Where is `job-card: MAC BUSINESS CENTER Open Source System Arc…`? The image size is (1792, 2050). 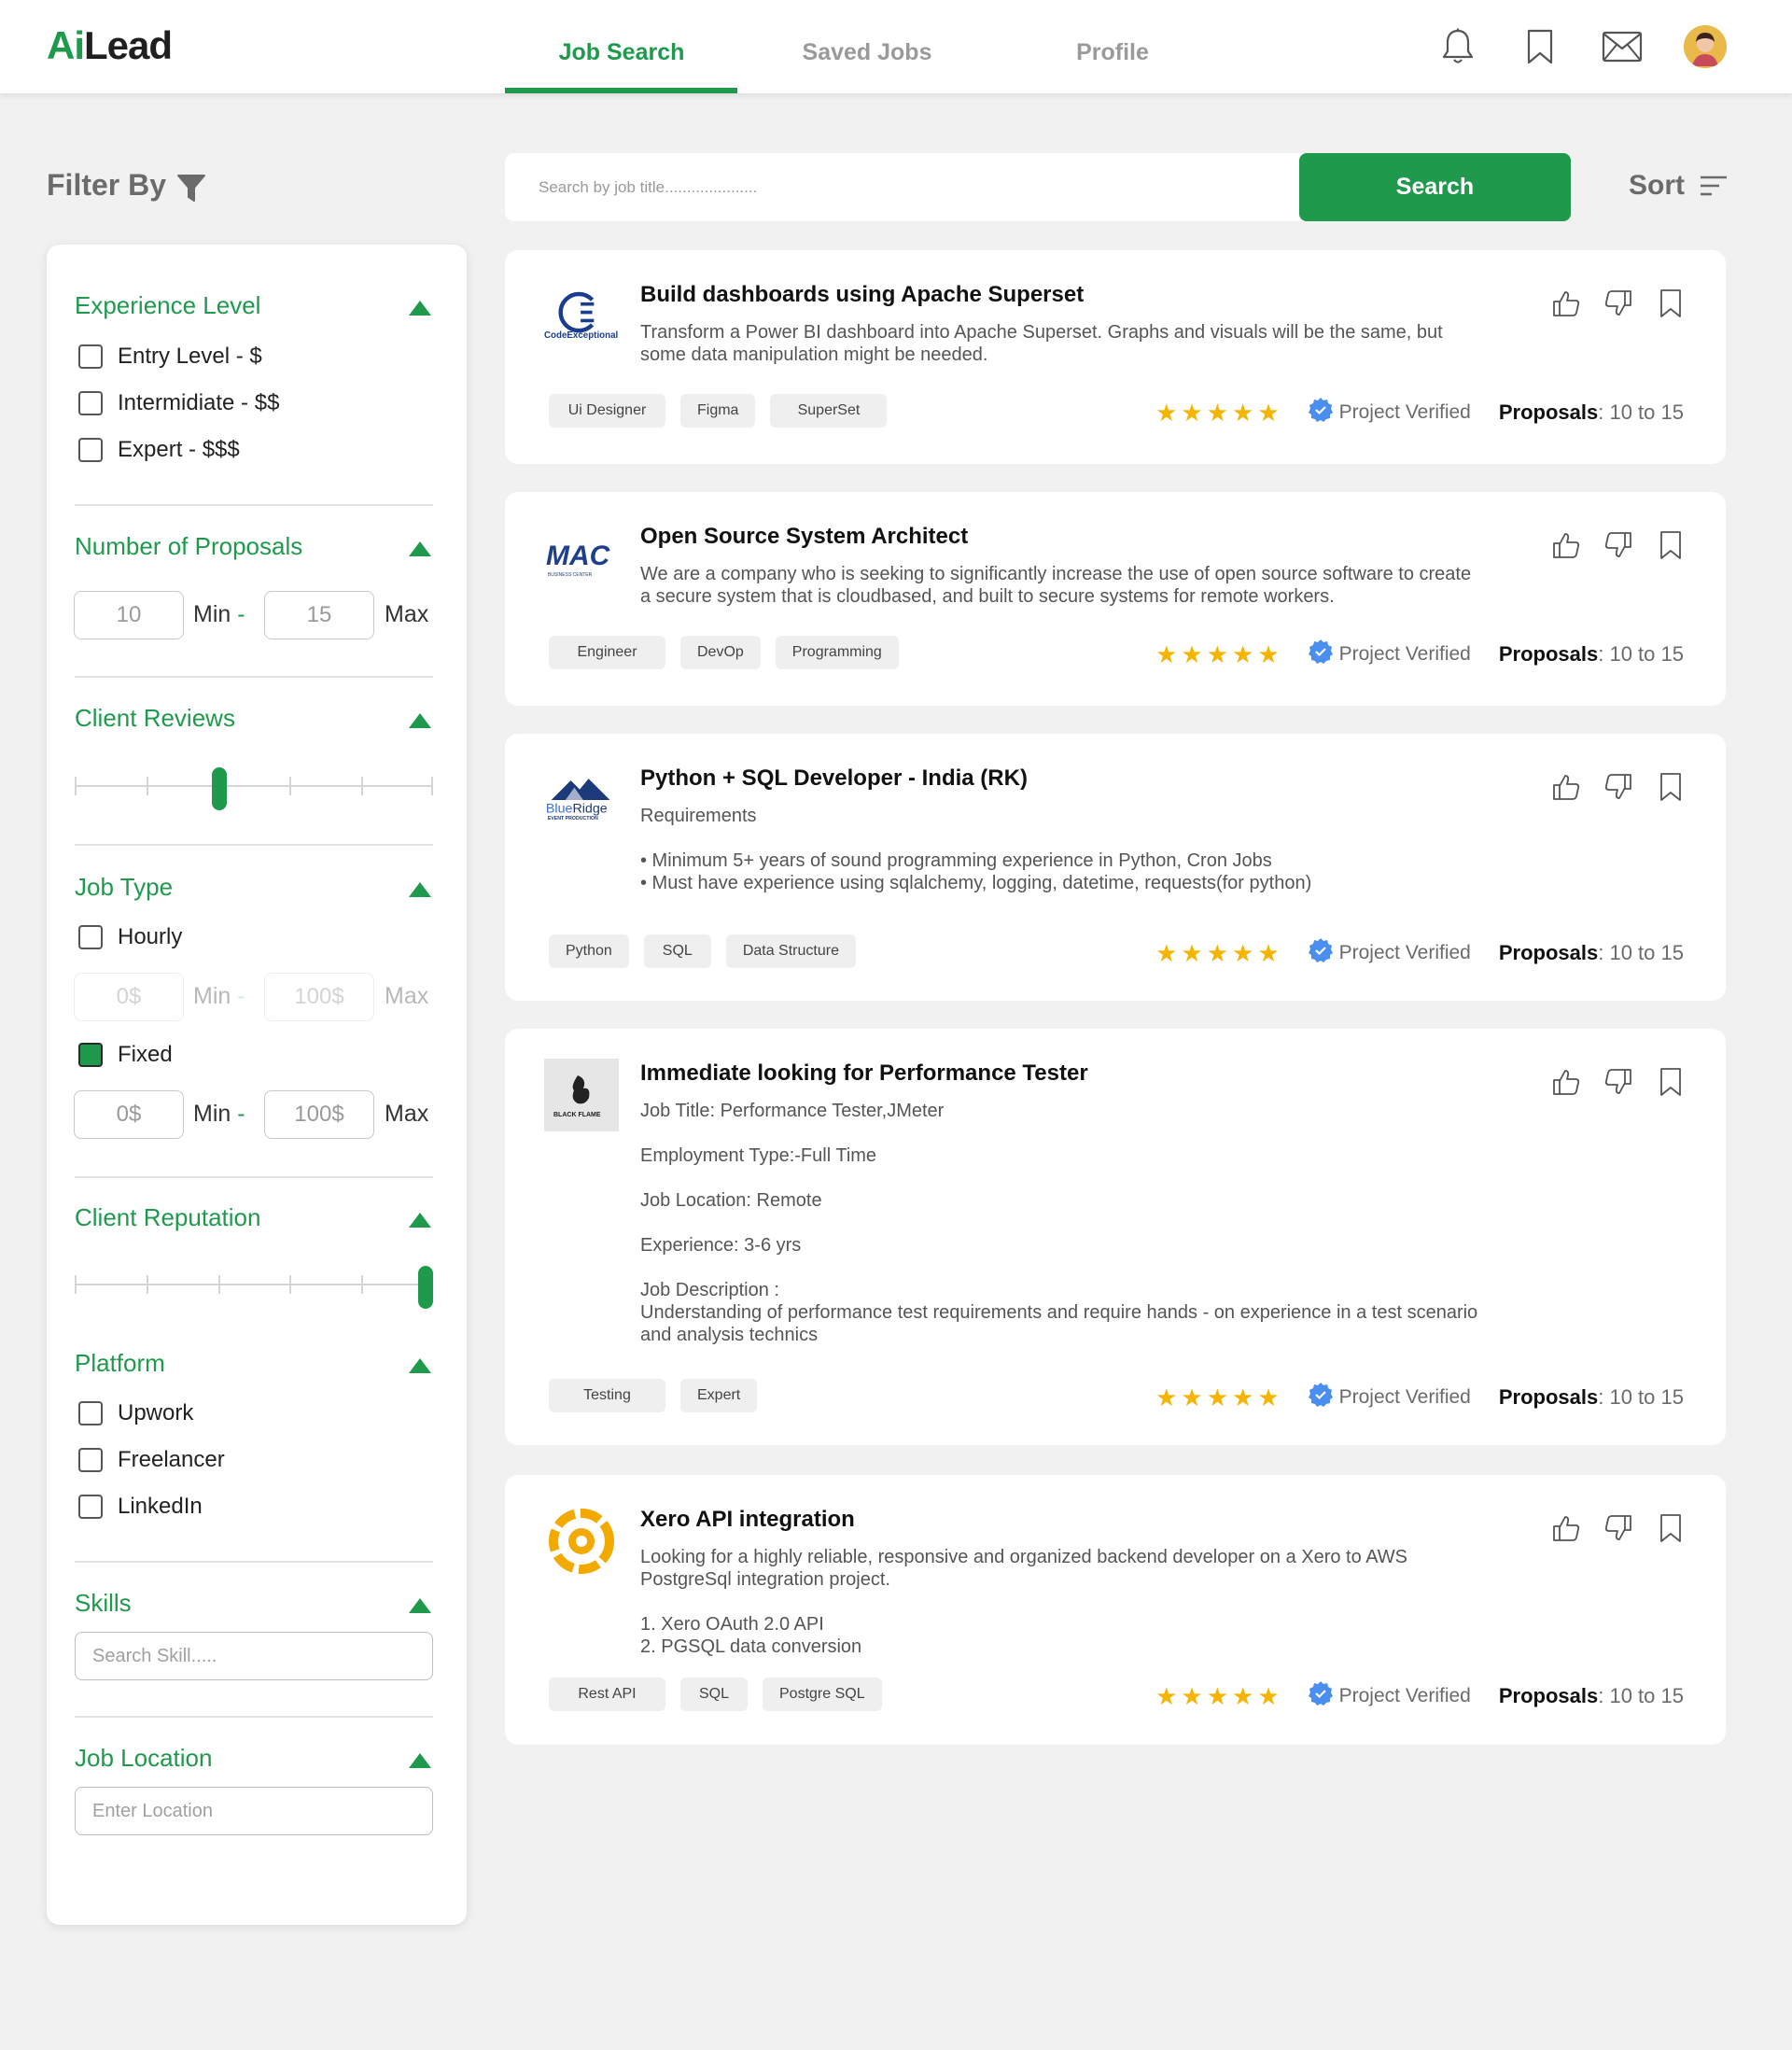
job-card: MAC BUSINESS CENTER Open Source System Arc… is located at coordinates (1115, 599).